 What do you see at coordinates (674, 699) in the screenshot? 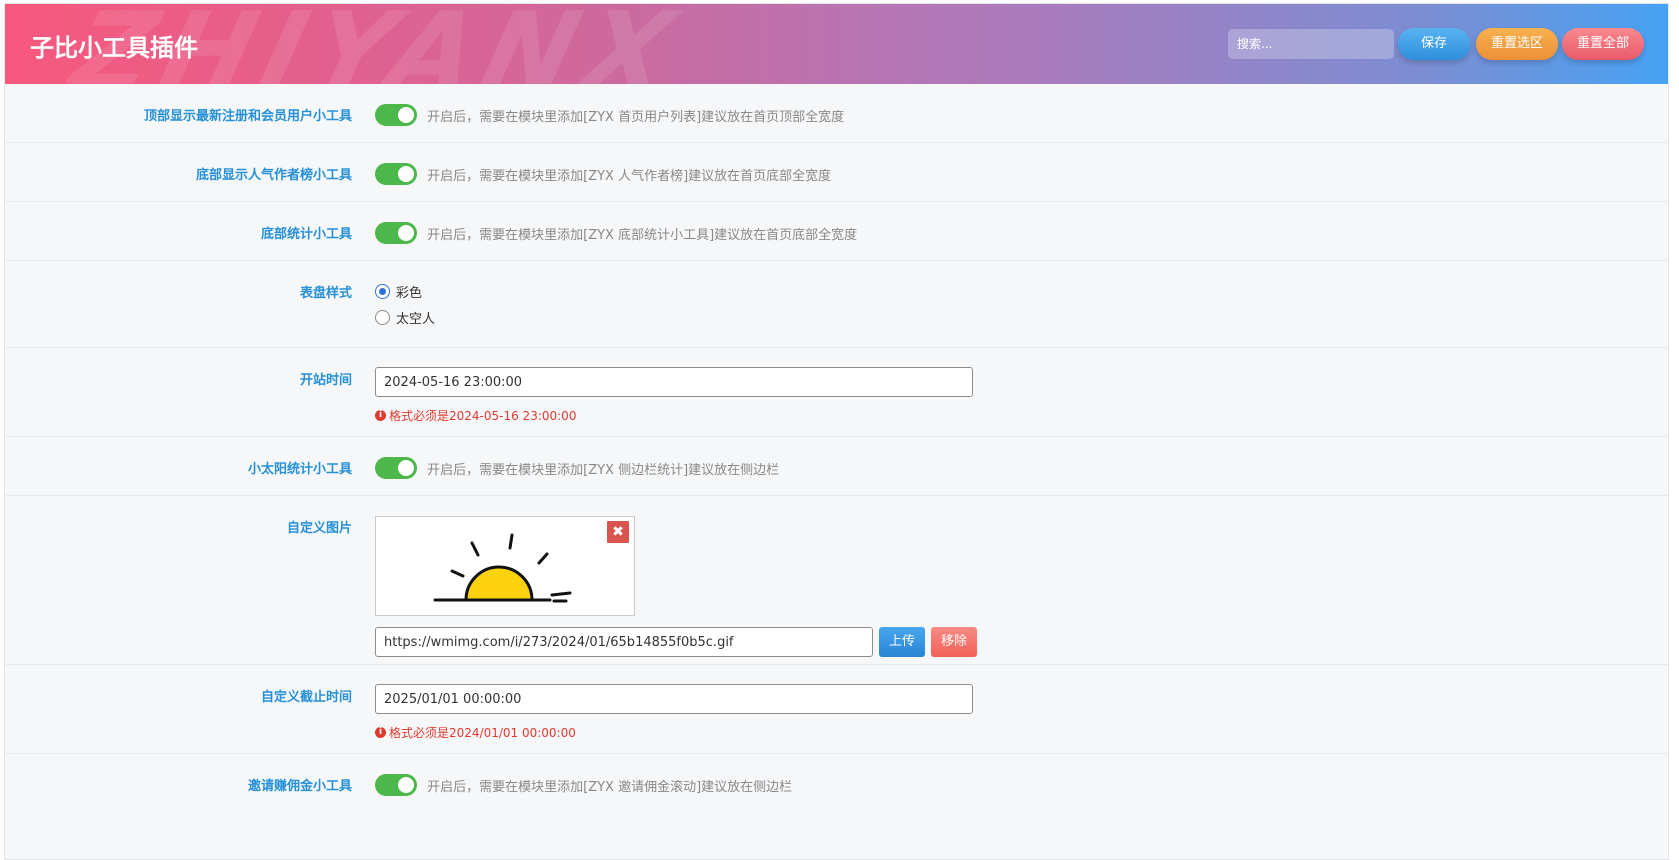
I see `deadline-input` at bounding box center [674, 699].